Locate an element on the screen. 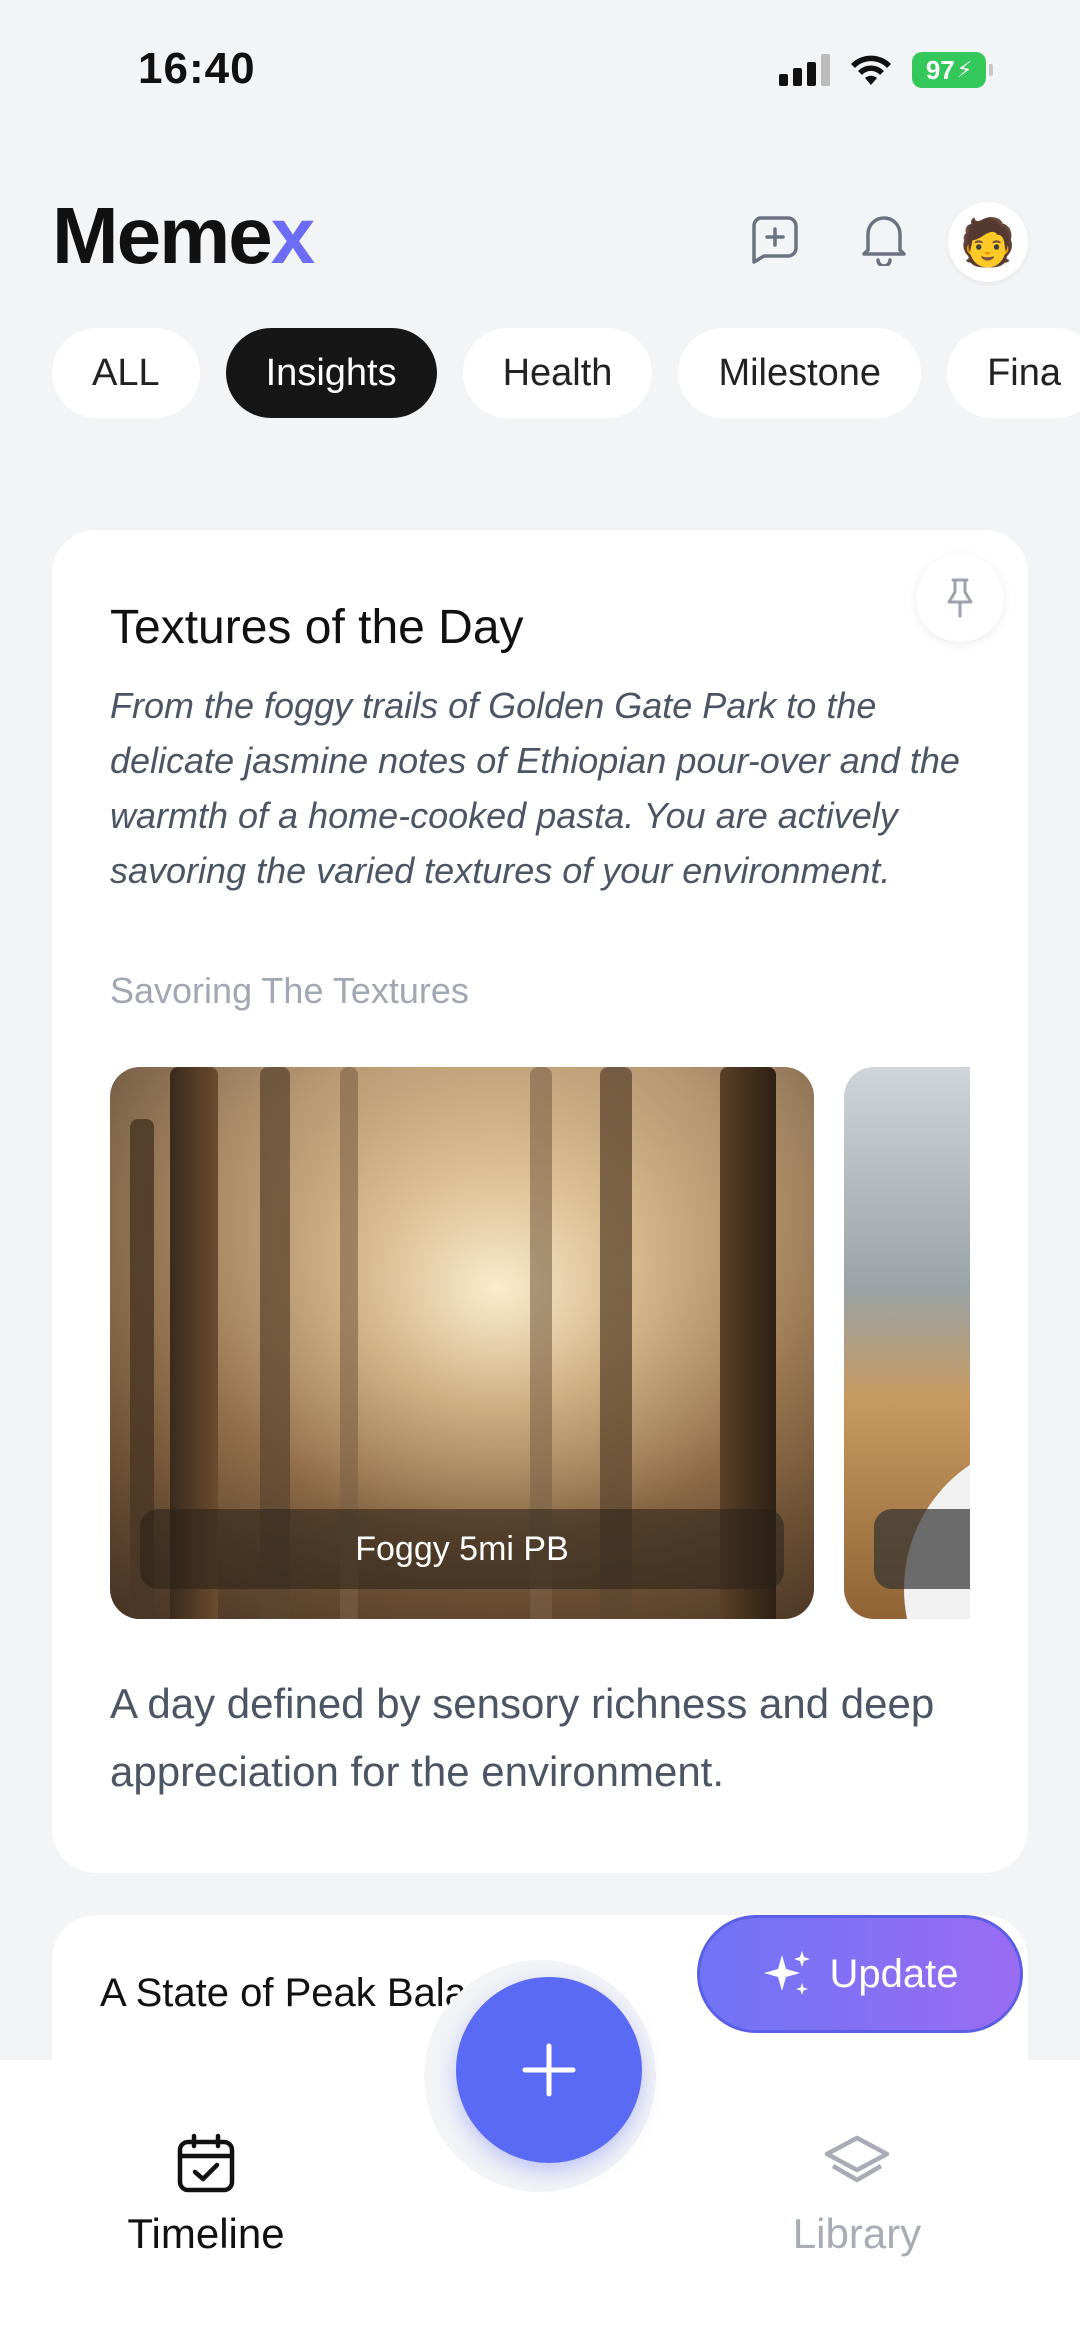  nav-timeline-label: Timeline is located at coordinates (206, 2233).